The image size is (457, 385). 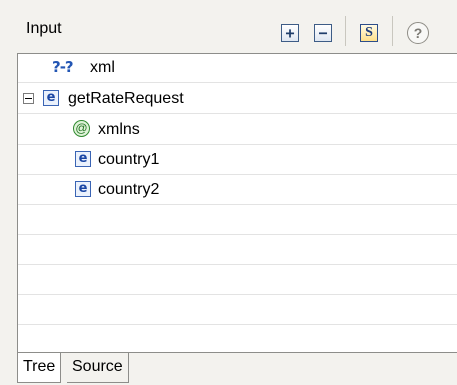 I want to click on schema-icon: S, so click(x=369, y=32).